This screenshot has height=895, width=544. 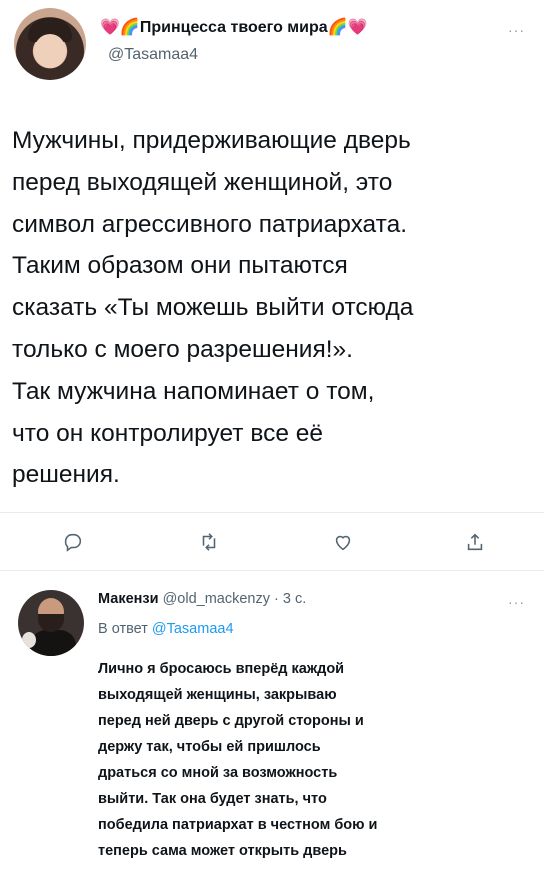 I want to click on more-options-icon: ···, so click(x=516, y=30).